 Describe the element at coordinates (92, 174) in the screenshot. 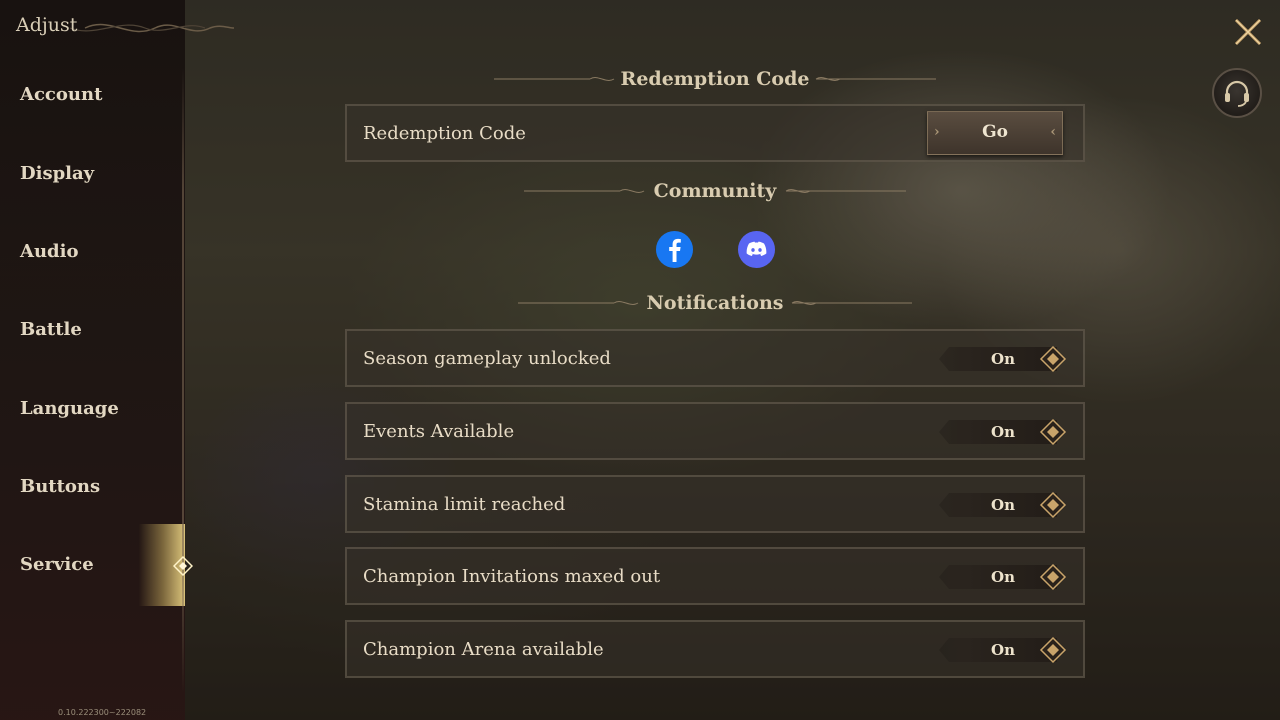

I see `sidebar-item-display: Display` at that location.